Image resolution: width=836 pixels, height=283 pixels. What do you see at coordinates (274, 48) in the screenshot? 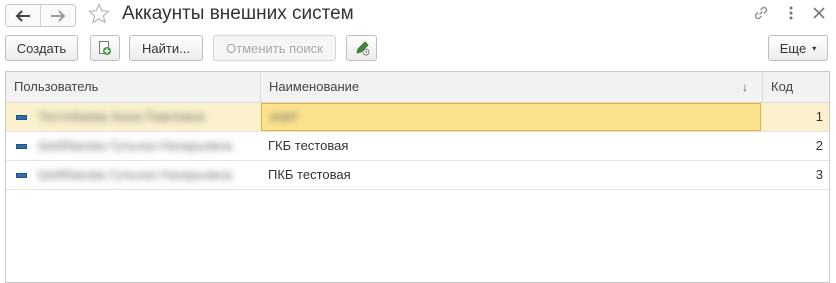
I see `cancel-search-button: Отменить поиск` at bounding box center [274, 48].